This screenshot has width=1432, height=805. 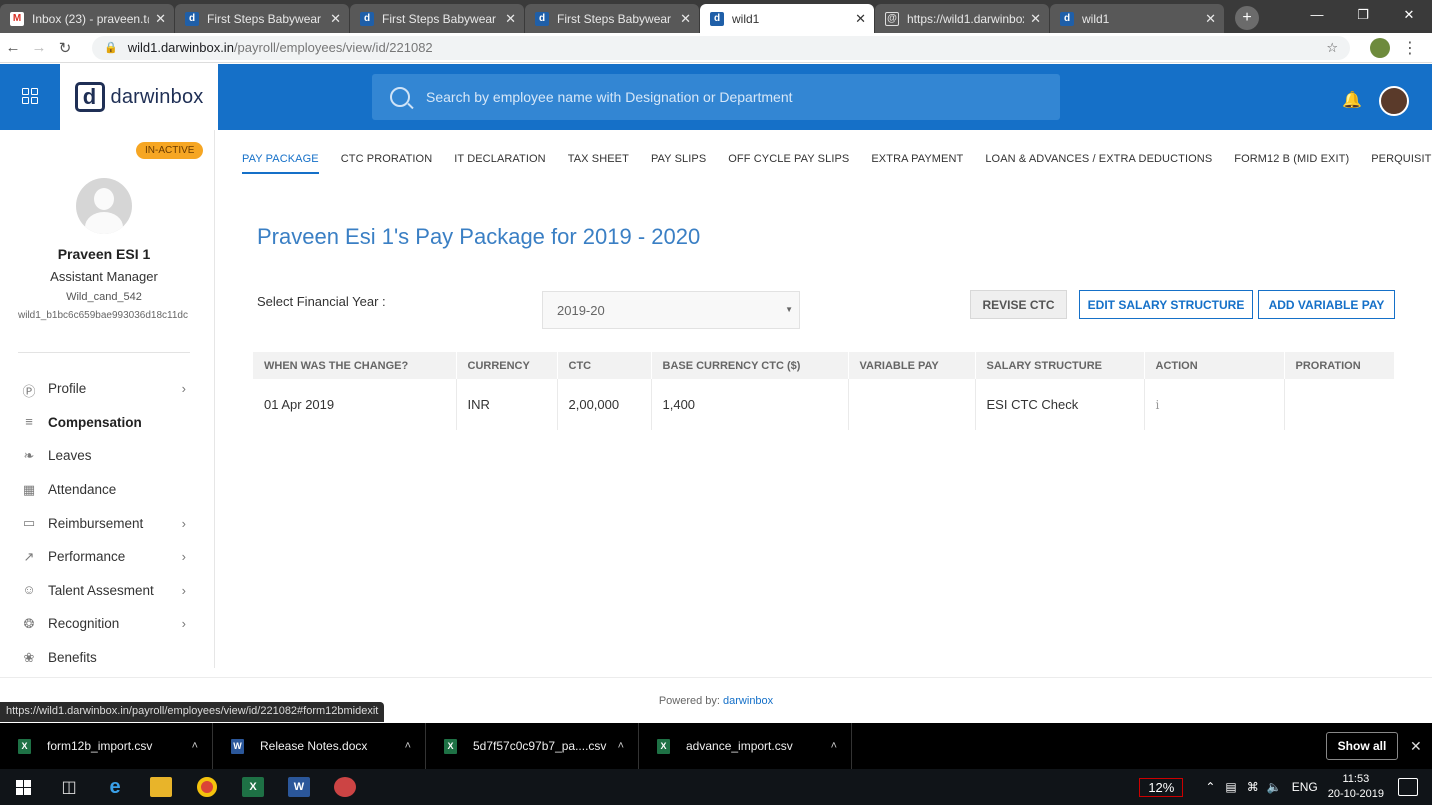 I want to click on darwinbox-logo: d darwinbox, so click(x=139, y=97).